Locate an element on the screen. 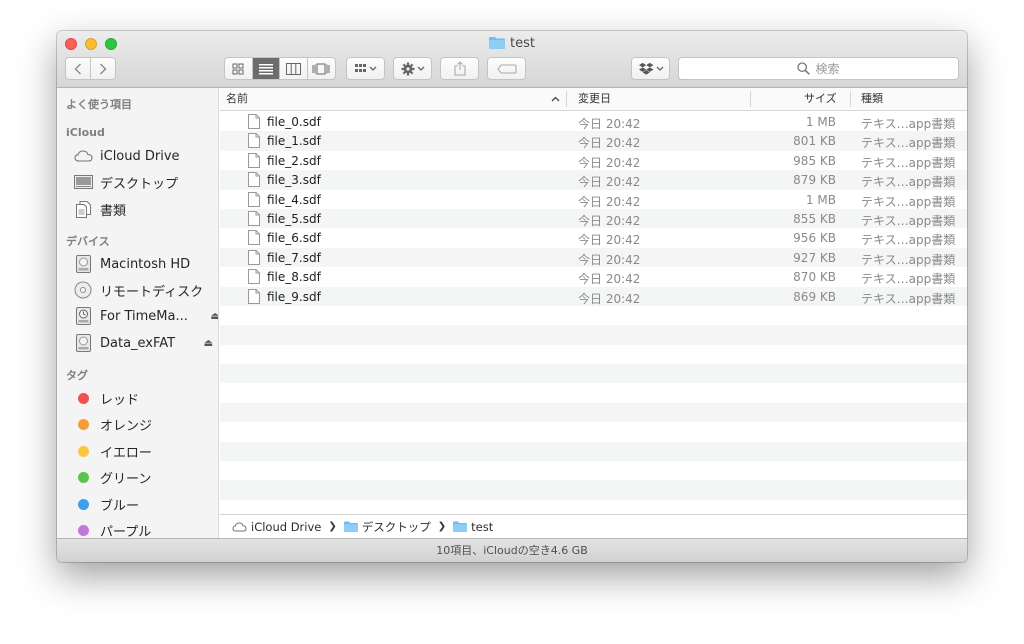 This screenshot has width=1024, height=644. column-header-date: 変更日 is located at coordinates (594, 99).